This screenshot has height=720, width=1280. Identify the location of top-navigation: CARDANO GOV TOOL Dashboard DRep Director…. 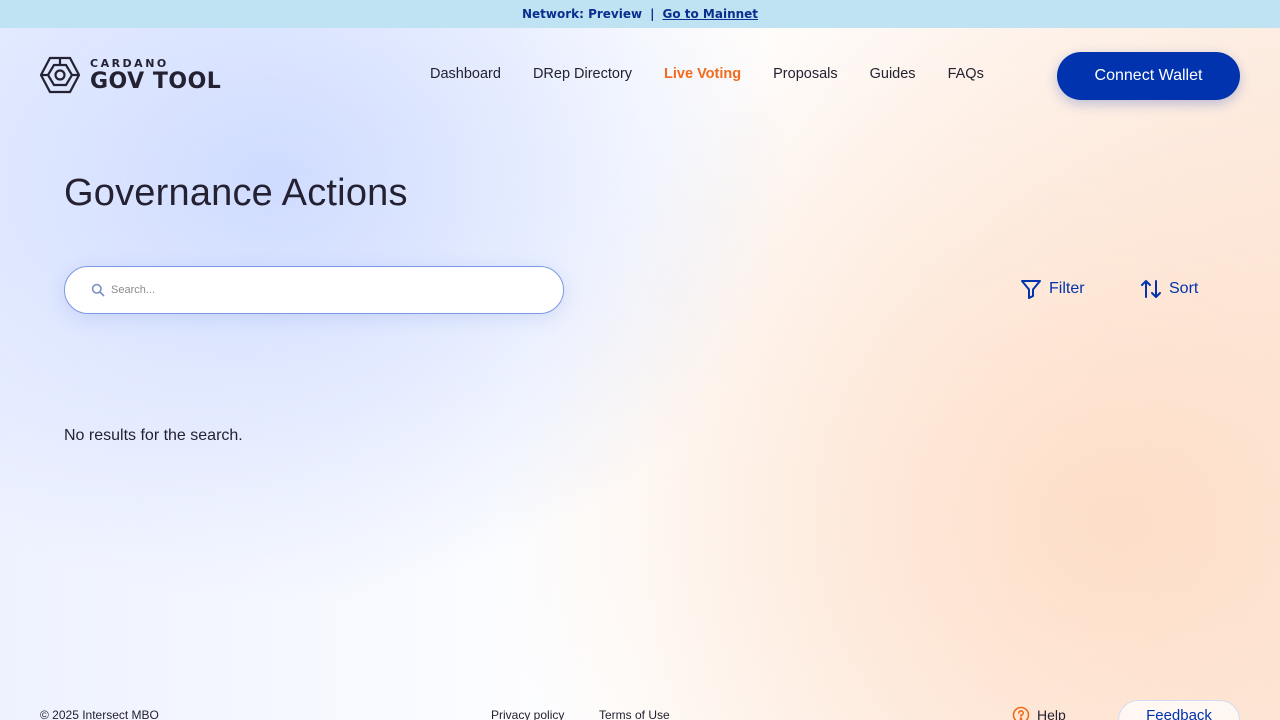
(640, 76).